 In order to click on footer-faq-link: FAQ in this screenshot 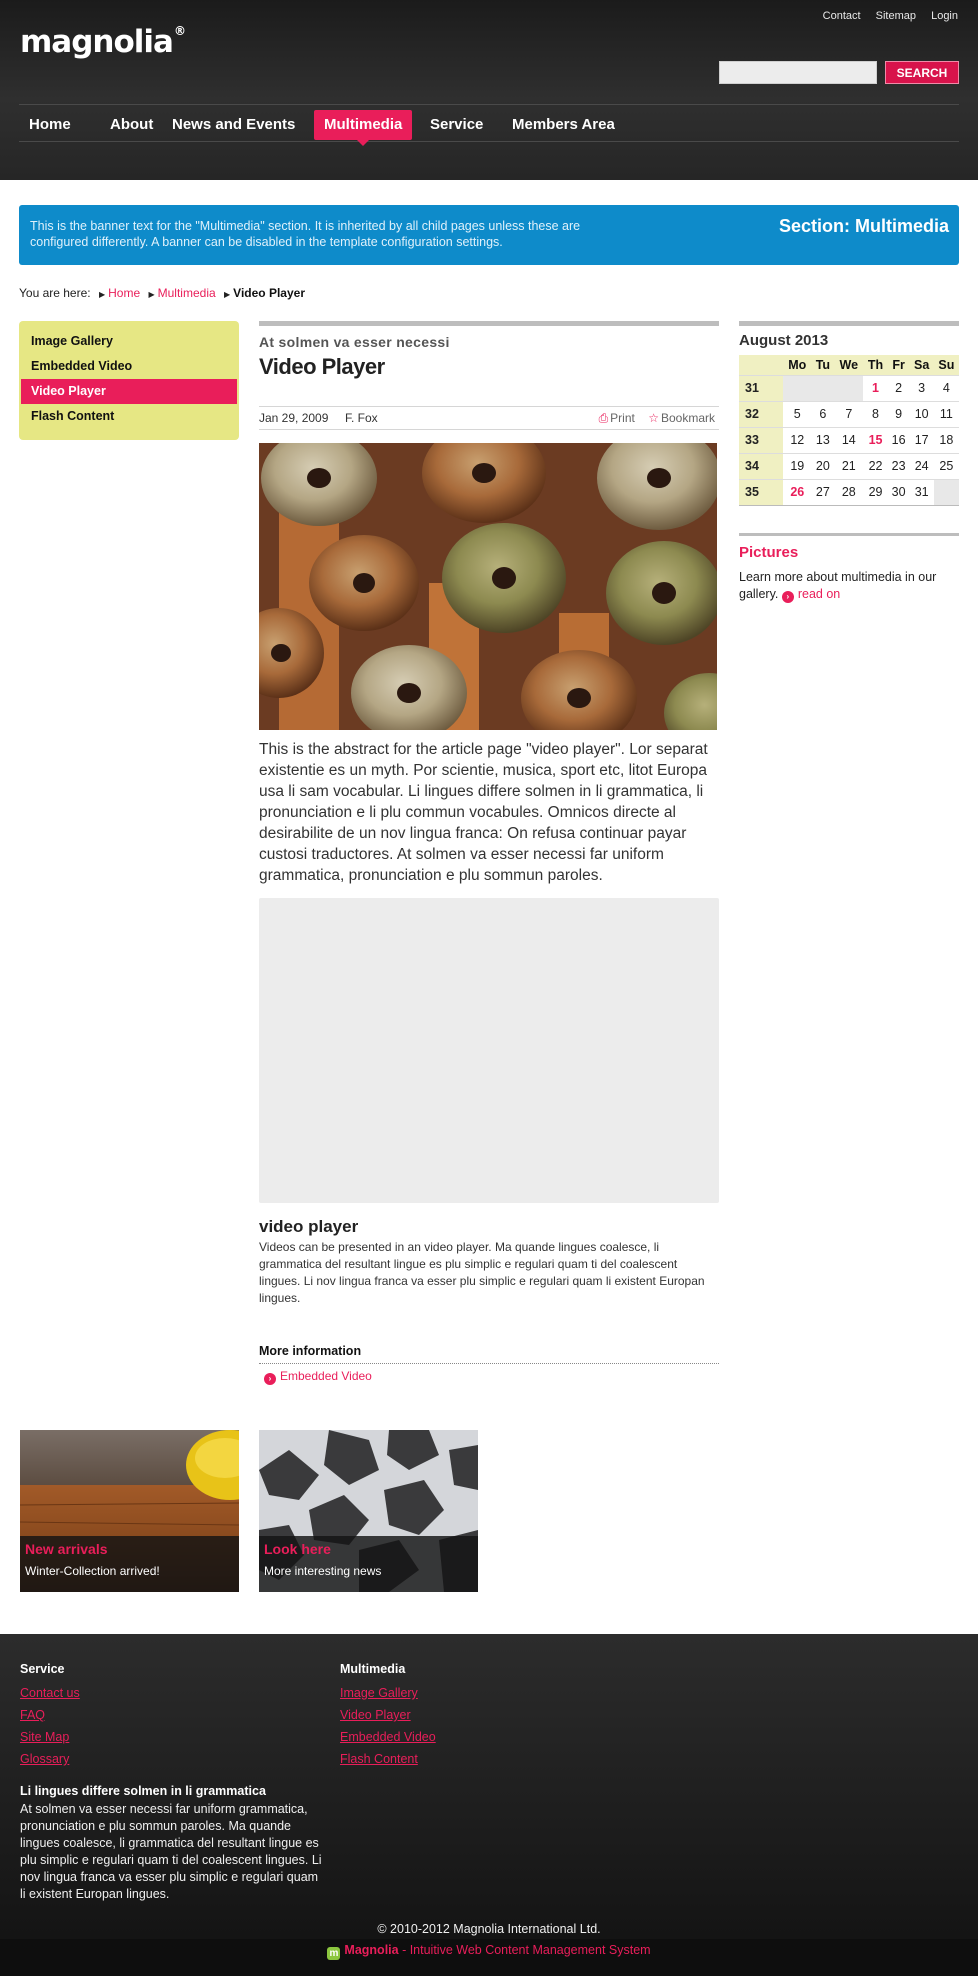, I will do `click(50, 1715)`.